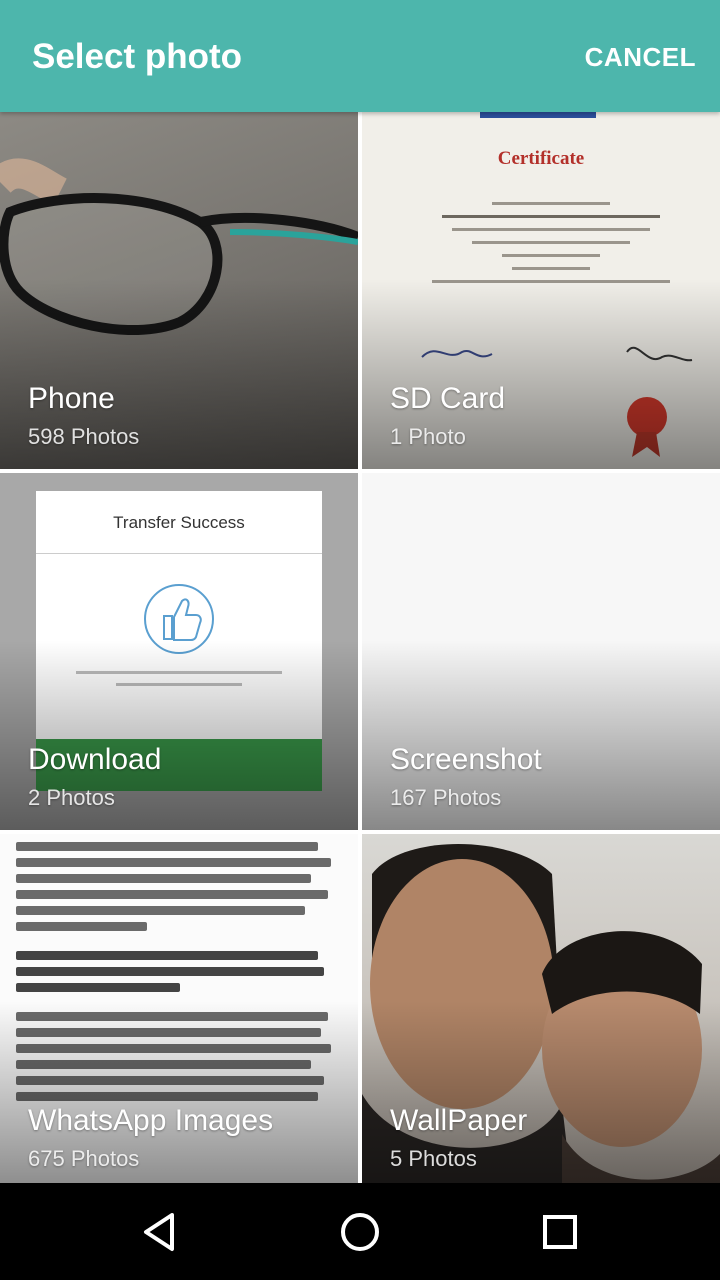 This screenshot has height=1280, width=720. What do you see at coordinates (159, 1232) in the screenshot?
I see `back-triangle-icon` at bounding box center [159, 1232].